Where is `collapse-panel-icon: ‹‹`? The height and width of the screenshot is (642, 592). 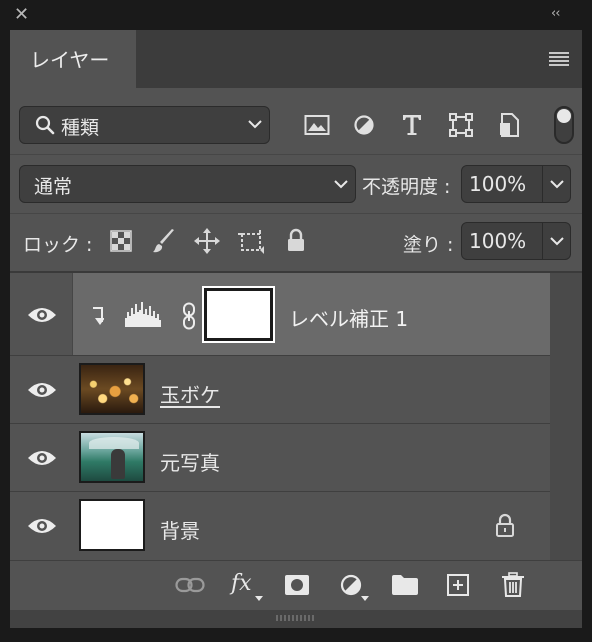 collapse-panel-icon: ‹‹ is located at coordinates (555, 13).